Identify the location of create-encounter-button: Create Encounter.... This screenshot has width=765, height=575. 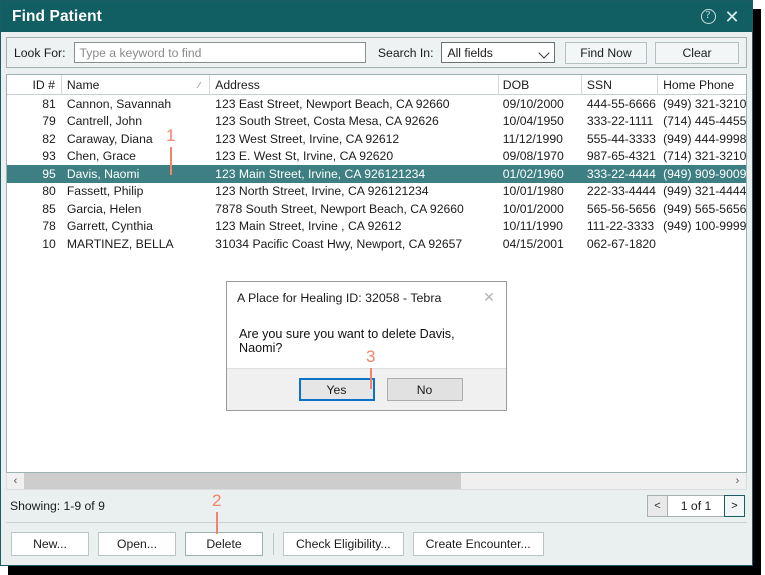
(478, 544).